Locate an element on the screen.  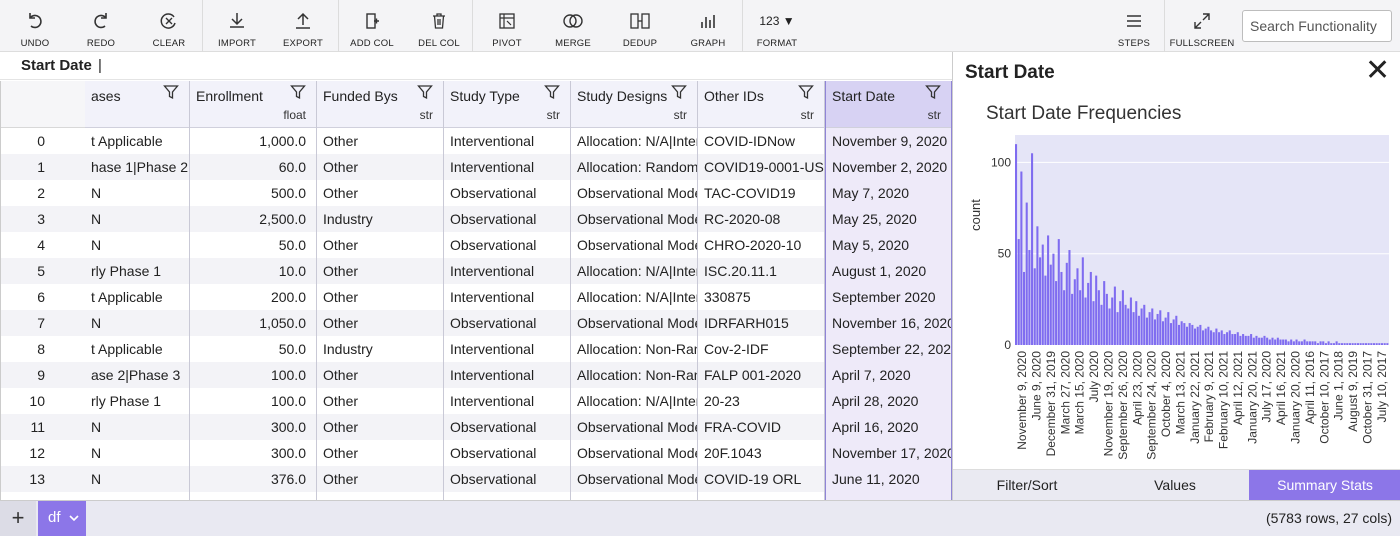
column-header: Start Date str is located at coordinates (888, 104).